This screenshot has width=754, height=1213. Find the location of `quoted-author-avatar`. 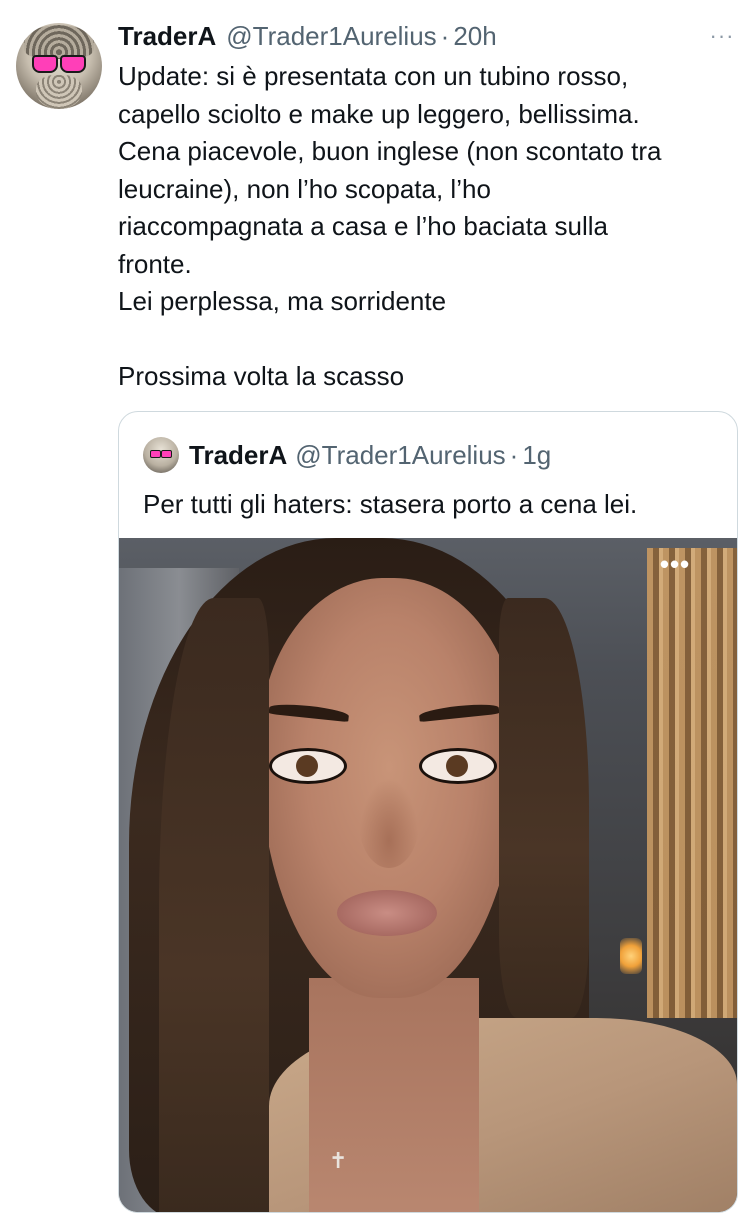

quoted-author-avatar is located at coordinates (161, 455).